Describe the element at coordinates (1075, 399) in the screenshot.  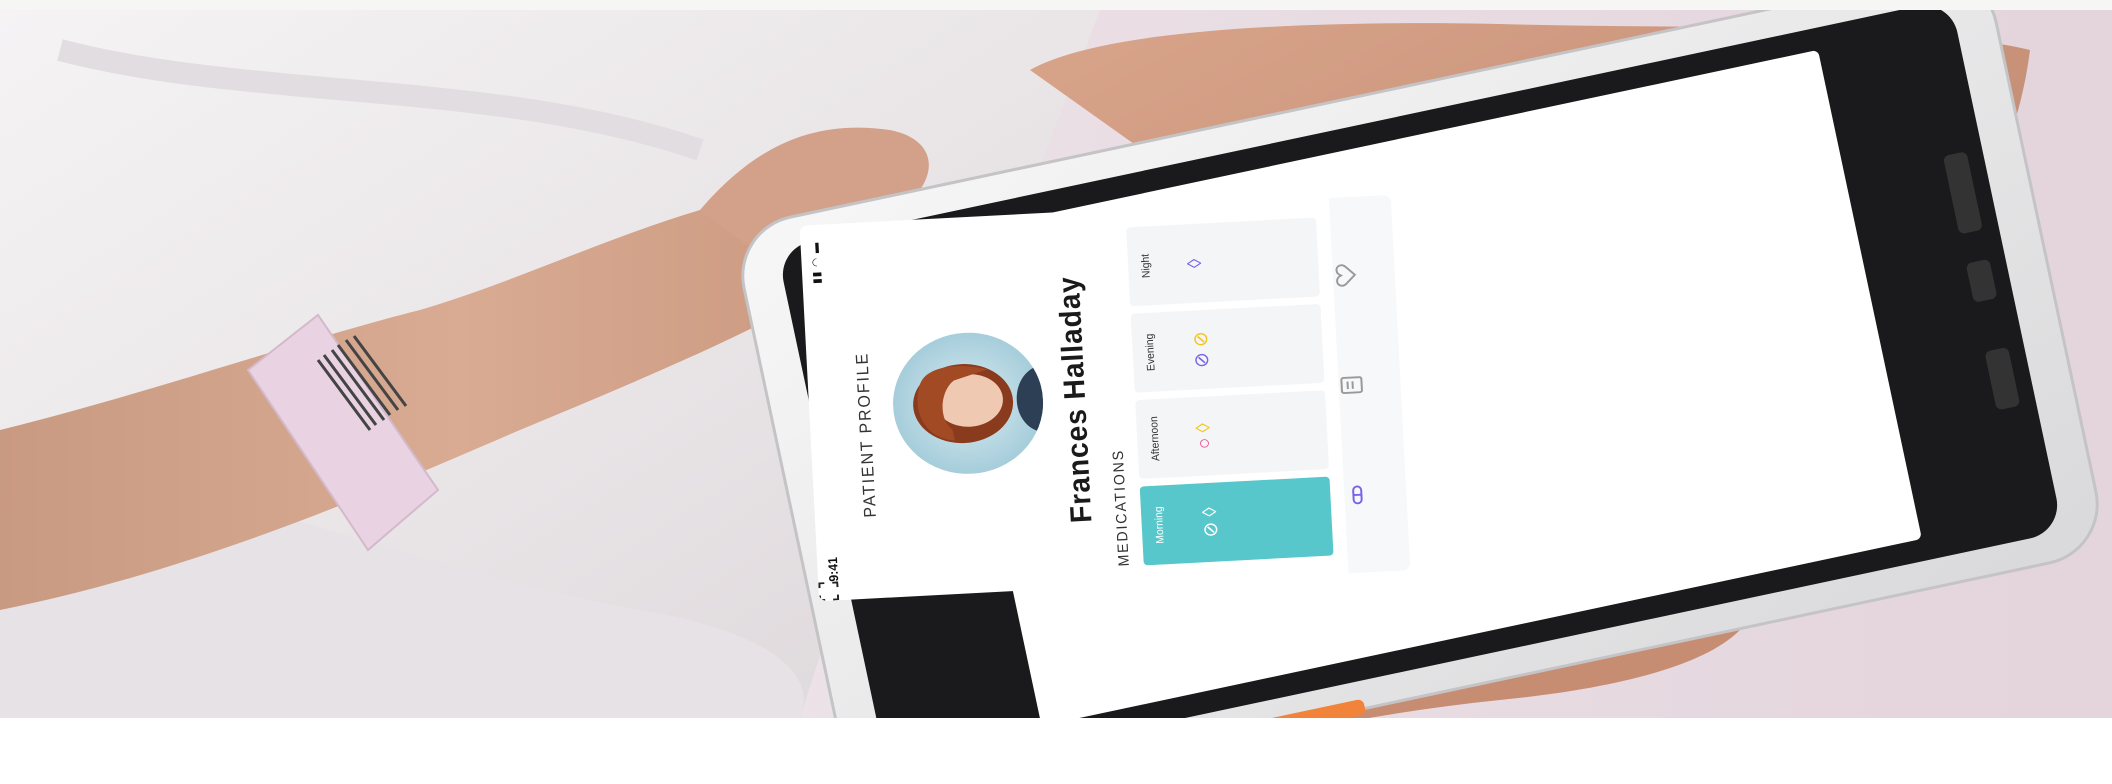
I see `patient-name: Frances Halladay` at that location.